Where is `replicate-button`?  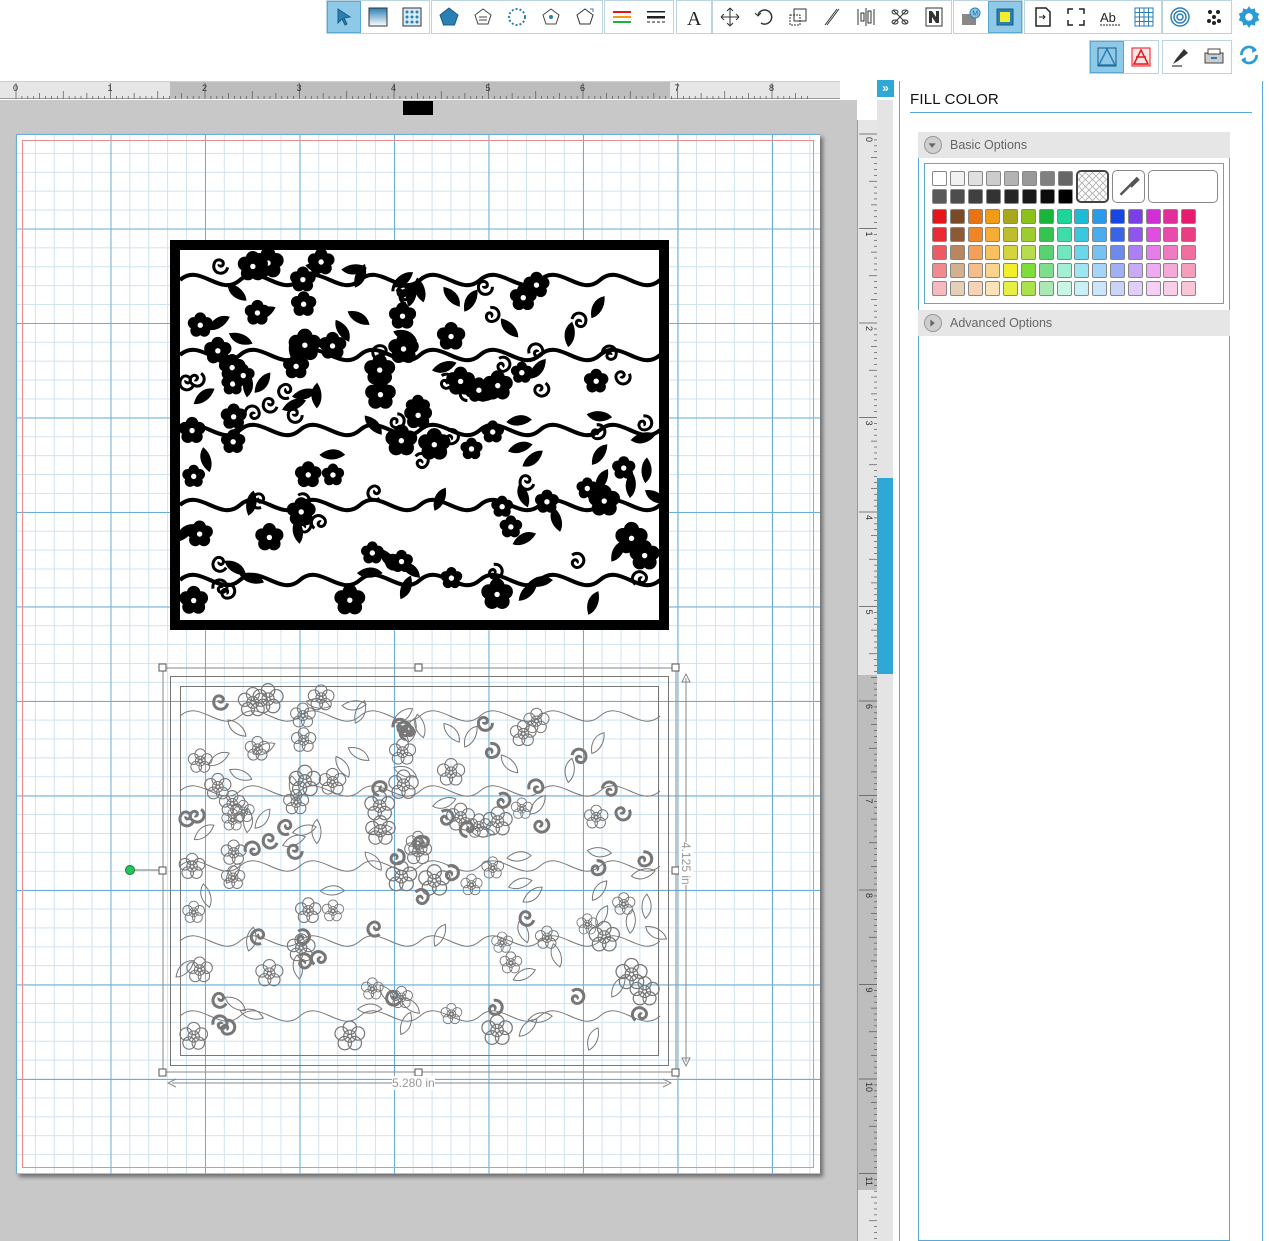
replicate-button is located at coordinates (900, 17).